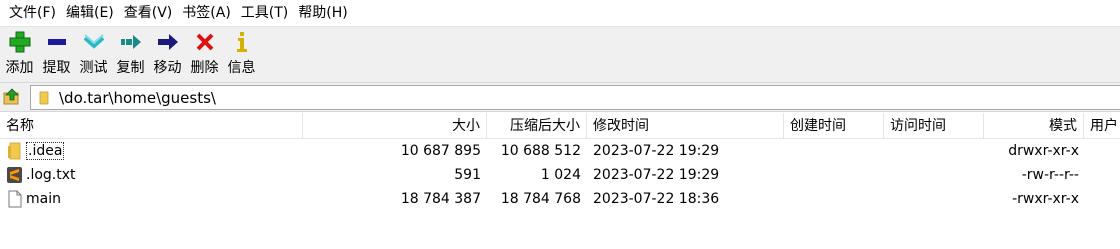 Image resolution: width=1120 pixels, height=249 pixels. I want to click on file-modified: 2023-07-22 18:36, so click(656, 199).